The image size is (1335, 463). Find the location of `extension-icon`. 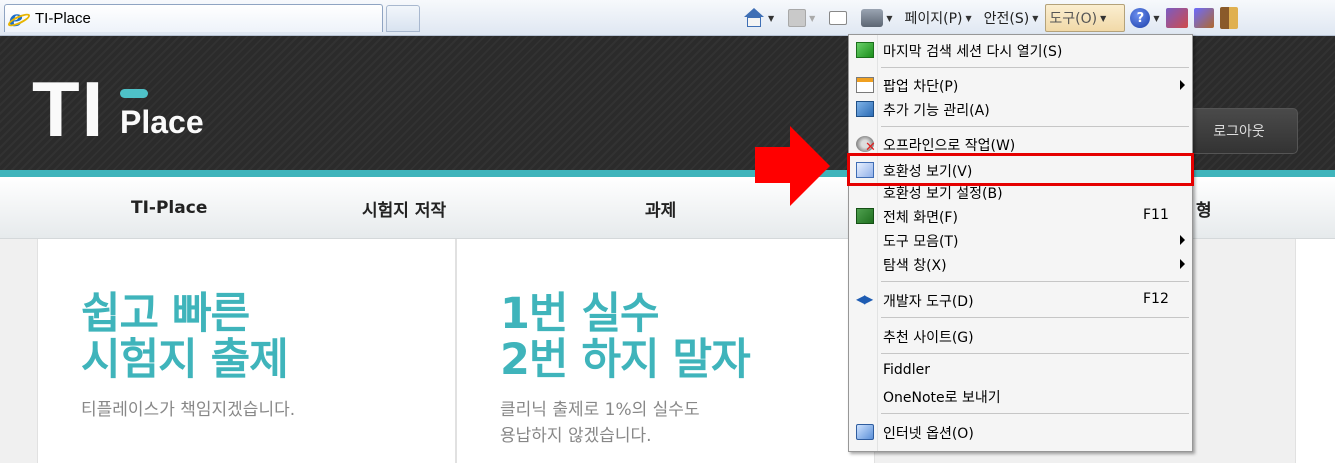

extension-icon is located at coordinates (1203, 18).